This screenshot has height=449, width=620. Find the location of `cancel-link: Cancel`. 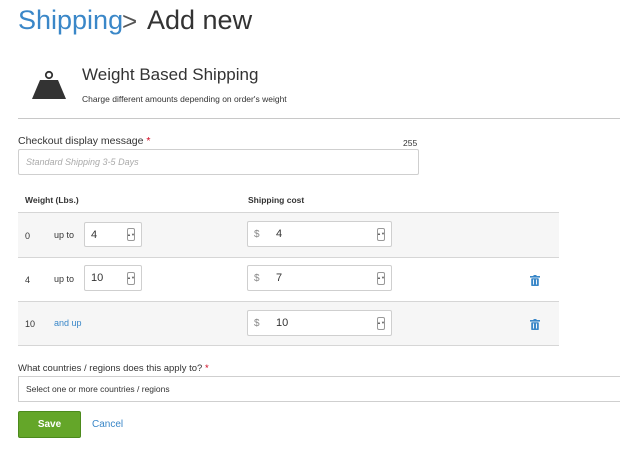

cancel-link: Cancel is located at coordinates (107, 424).